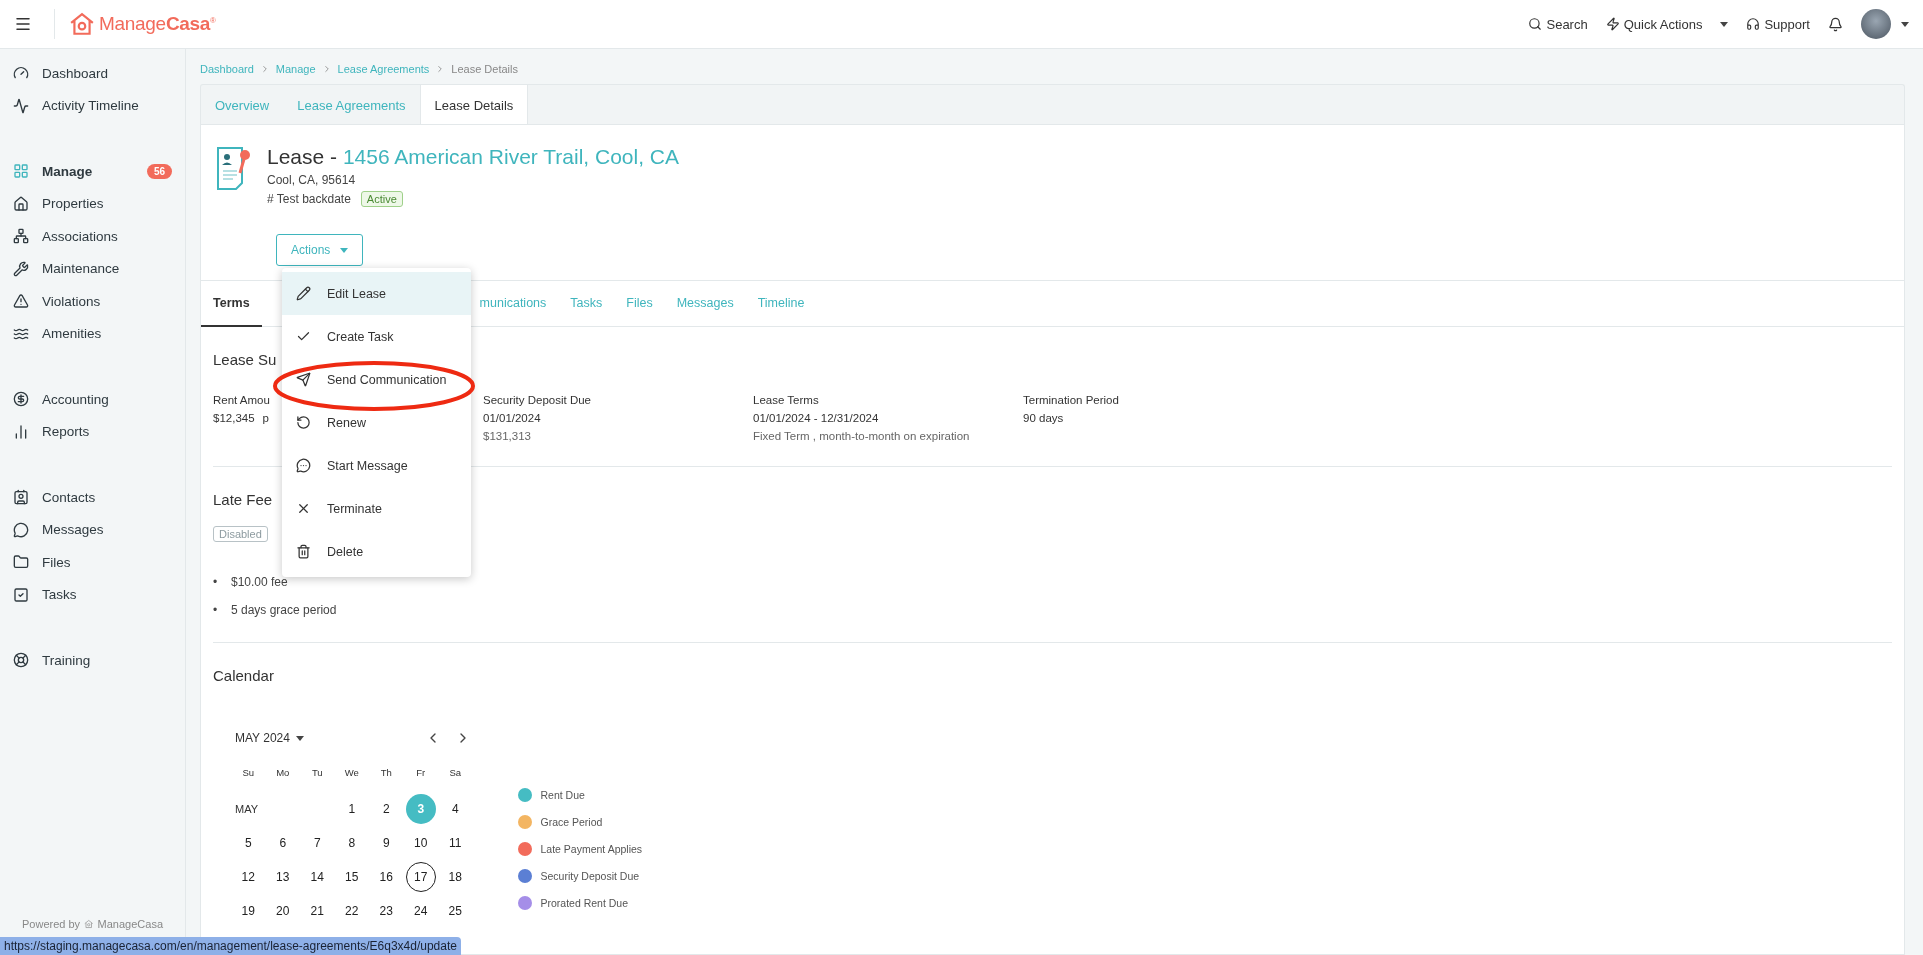 The height and width of the screenshot is (955, 1923). What do you see at coordinates (1778, 24) in the screenshot?
I see `top-bar-link: Support` at bounding box center [1778, 24].